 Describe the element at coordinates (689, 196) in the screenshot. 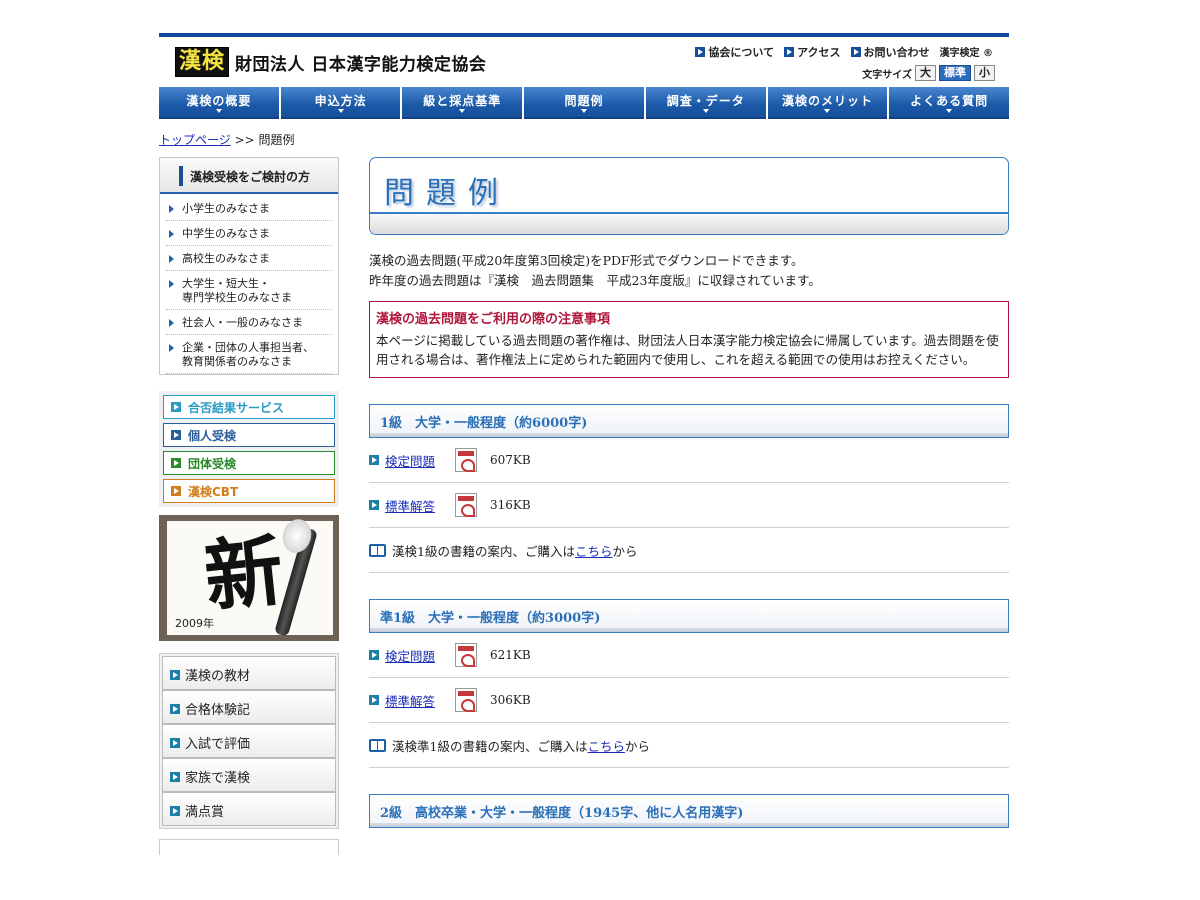

I see `page-title-box: 問題例` at that location.